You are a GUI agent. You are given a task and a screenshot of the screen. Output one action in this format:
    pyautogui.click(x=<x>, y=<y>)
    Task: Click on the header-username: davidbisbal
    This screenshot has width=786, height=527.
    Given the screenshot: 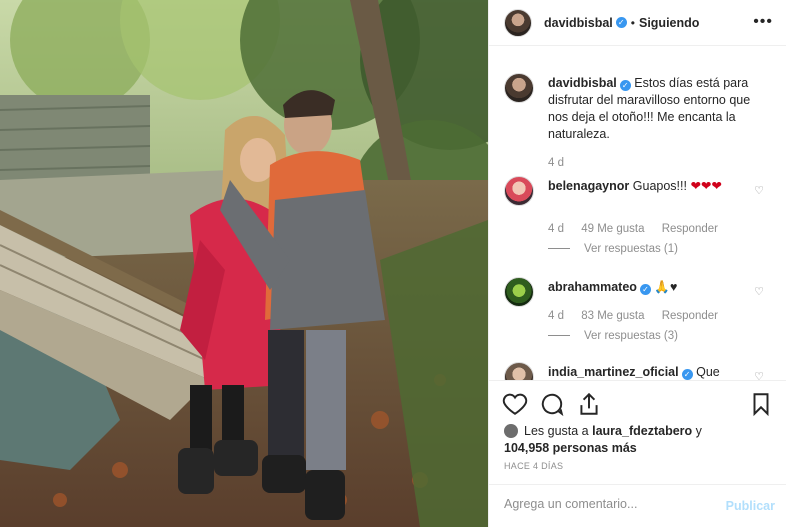 What is the action you would take?
    pyautogui.click(x=578, y=23)
    